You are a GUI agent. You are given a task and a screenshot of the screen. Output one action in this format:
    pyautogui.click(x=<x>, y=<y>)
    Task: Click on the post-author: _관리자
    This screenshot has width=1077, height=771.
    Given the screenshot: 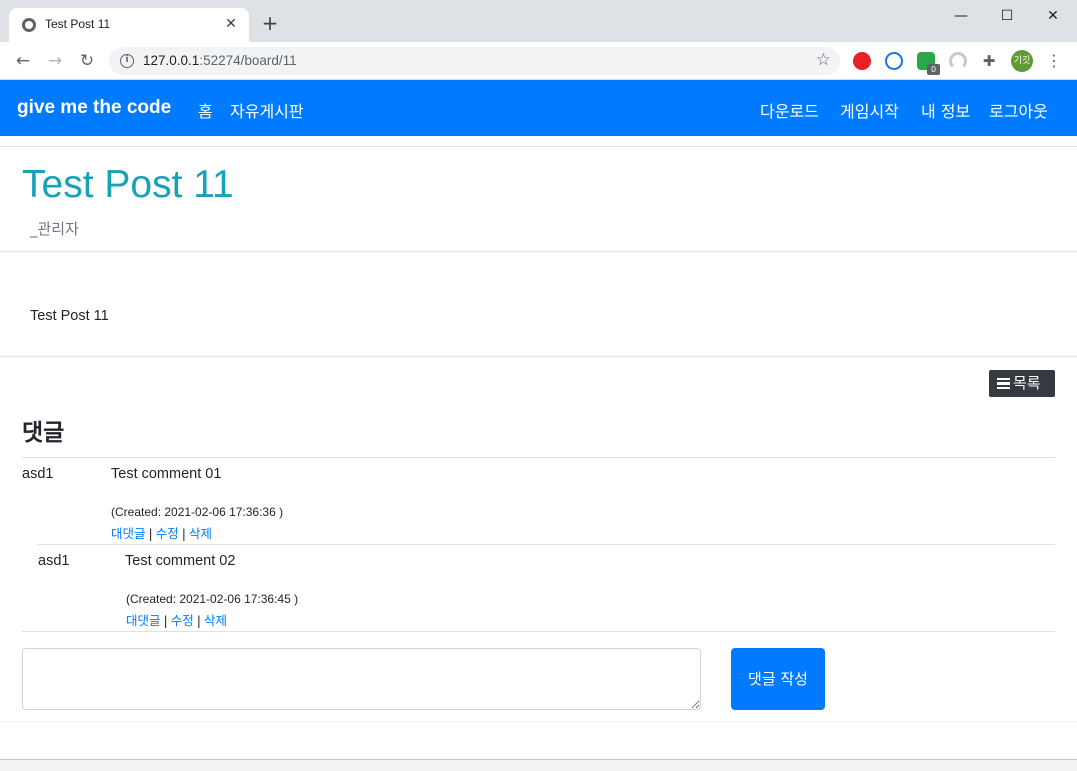 What is the action you would take?
    pyautogui.click(x=54, y=229)
    